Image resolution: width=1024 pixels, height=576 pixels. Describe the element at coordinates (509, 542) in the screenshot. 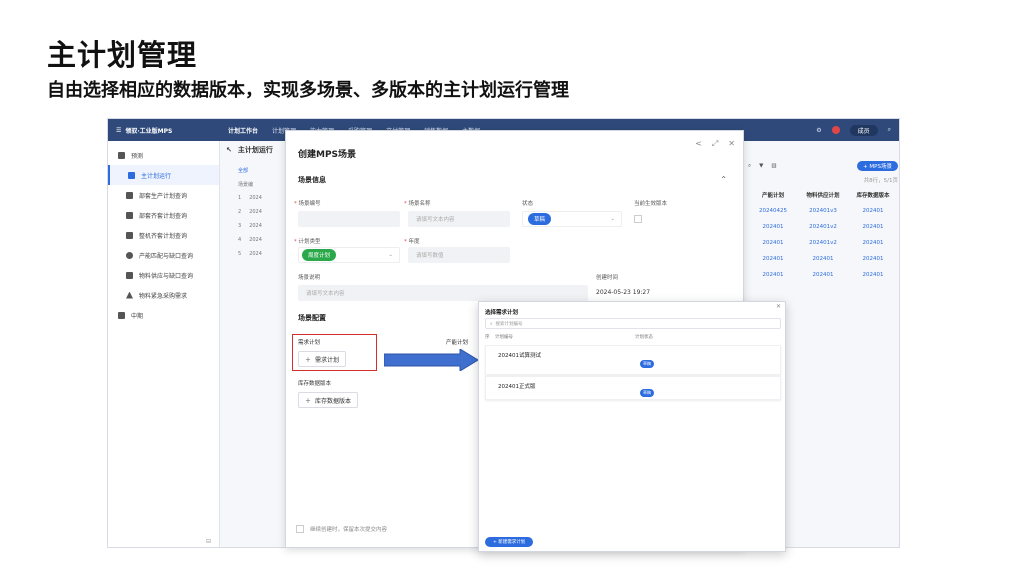

I see `new-demand-plan-button: + 新建需求计划` at that location.